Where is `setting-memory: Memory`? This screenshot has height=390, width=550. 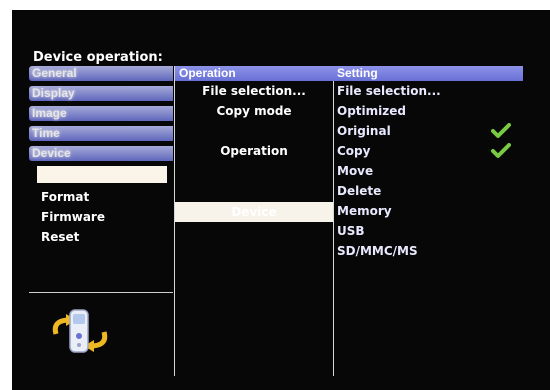
setting-memory: Memory is located at coordinates (428, 211).